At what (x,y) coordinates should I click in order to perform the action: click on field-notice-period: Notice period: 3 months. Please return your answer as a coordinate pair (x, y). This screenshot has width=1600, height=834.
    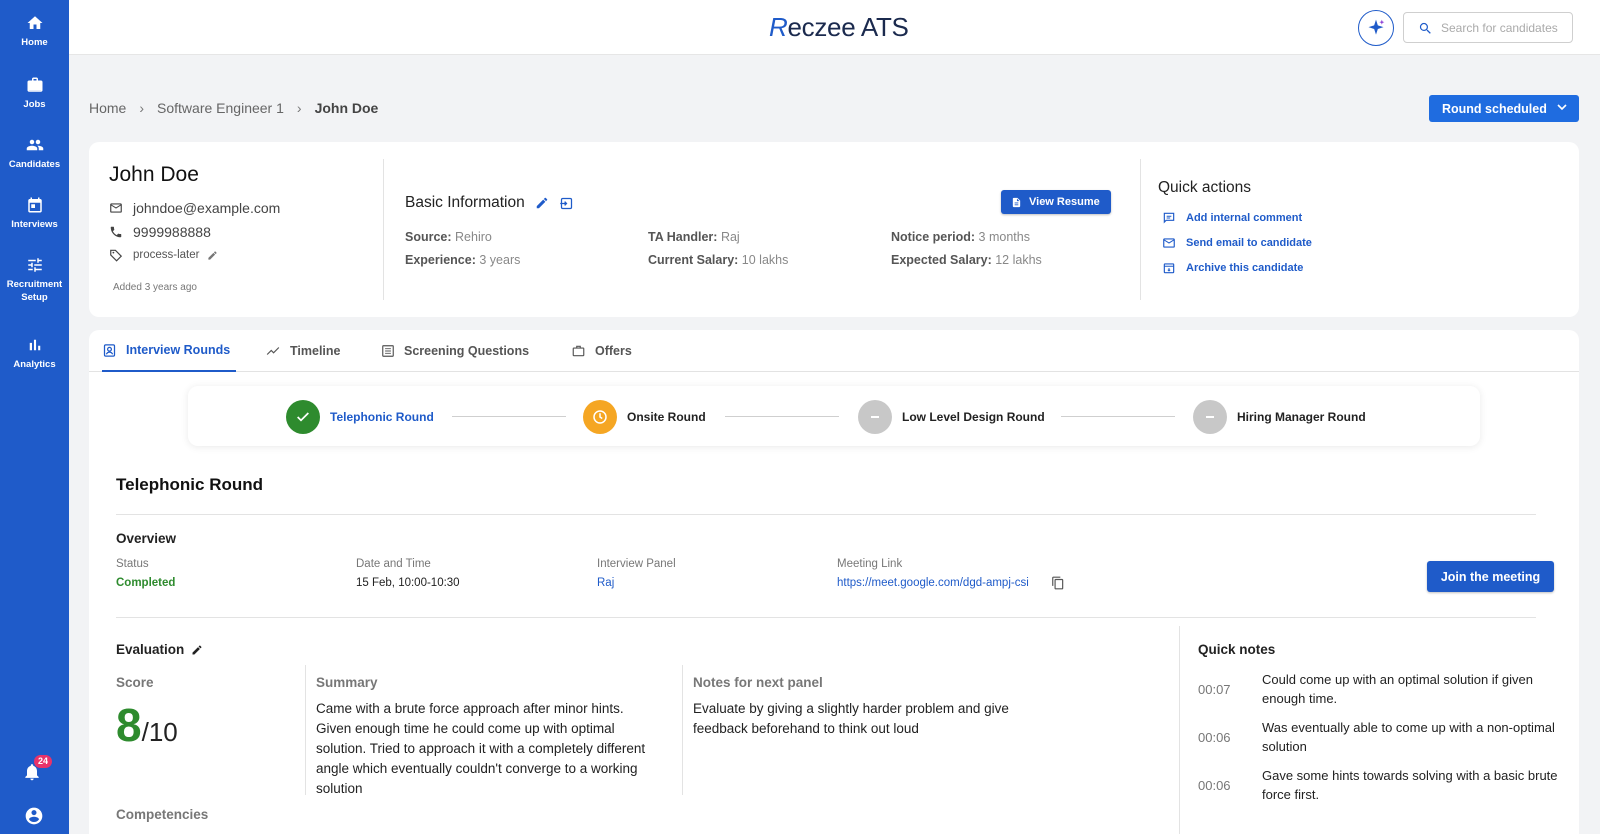
    Looking at the image, I should click on (960, 237).